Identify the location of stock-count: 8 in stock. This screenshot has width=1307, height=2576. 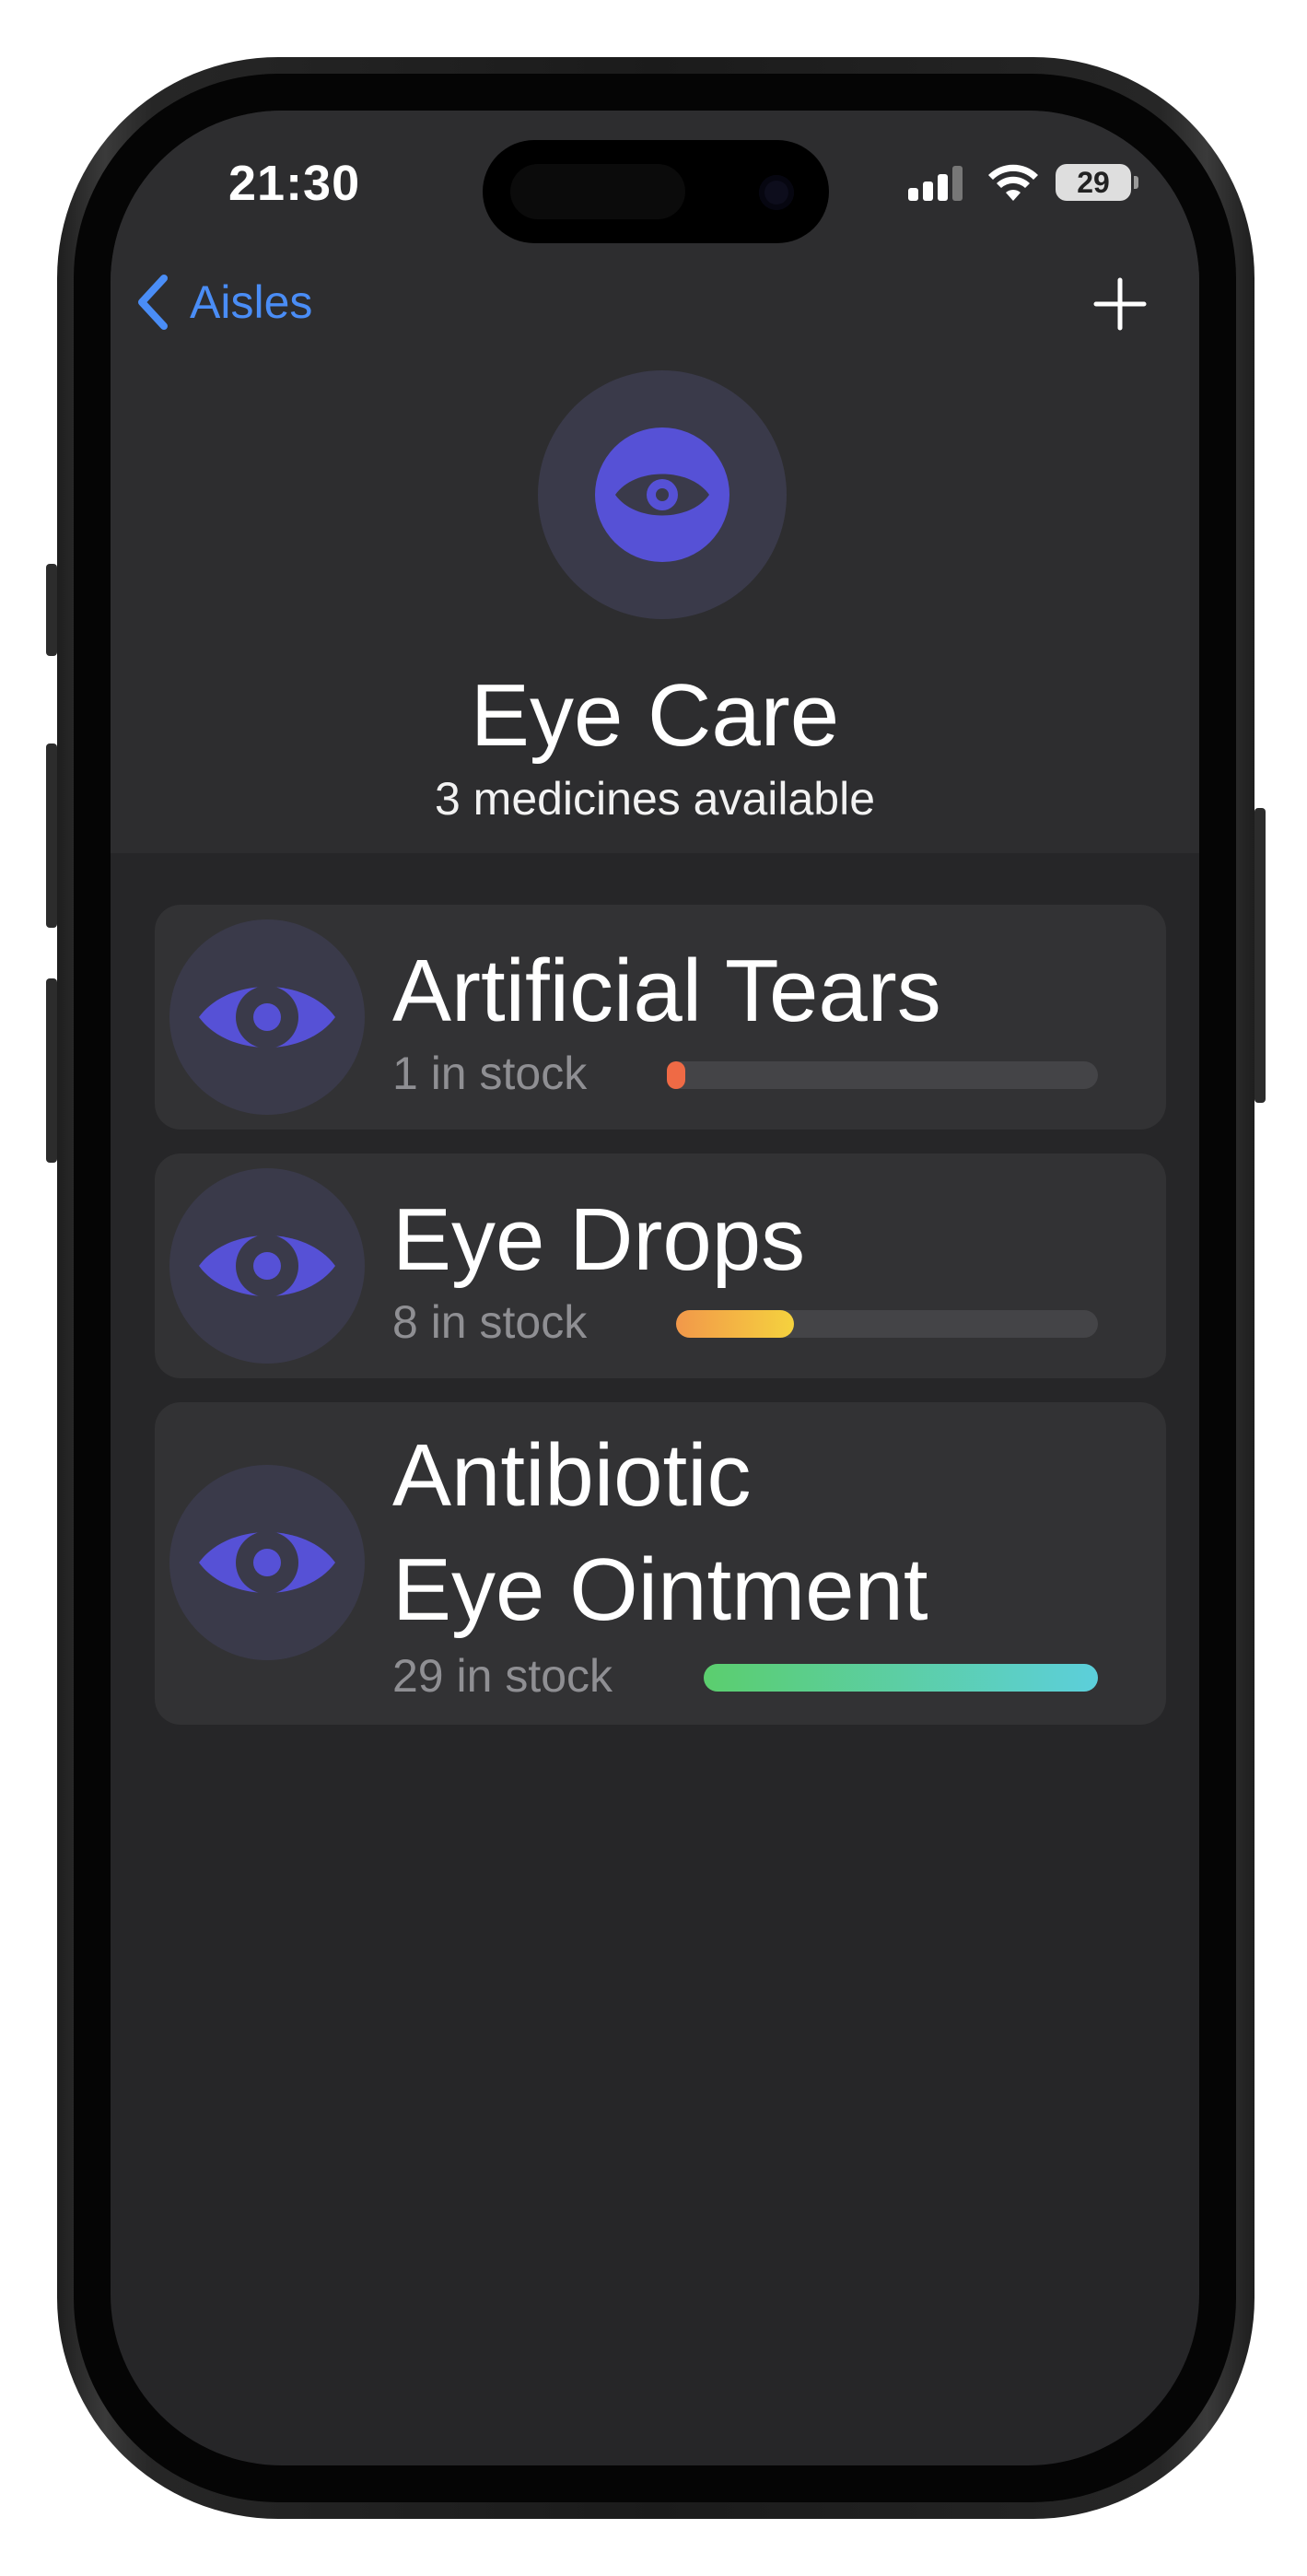
(490, 1322).